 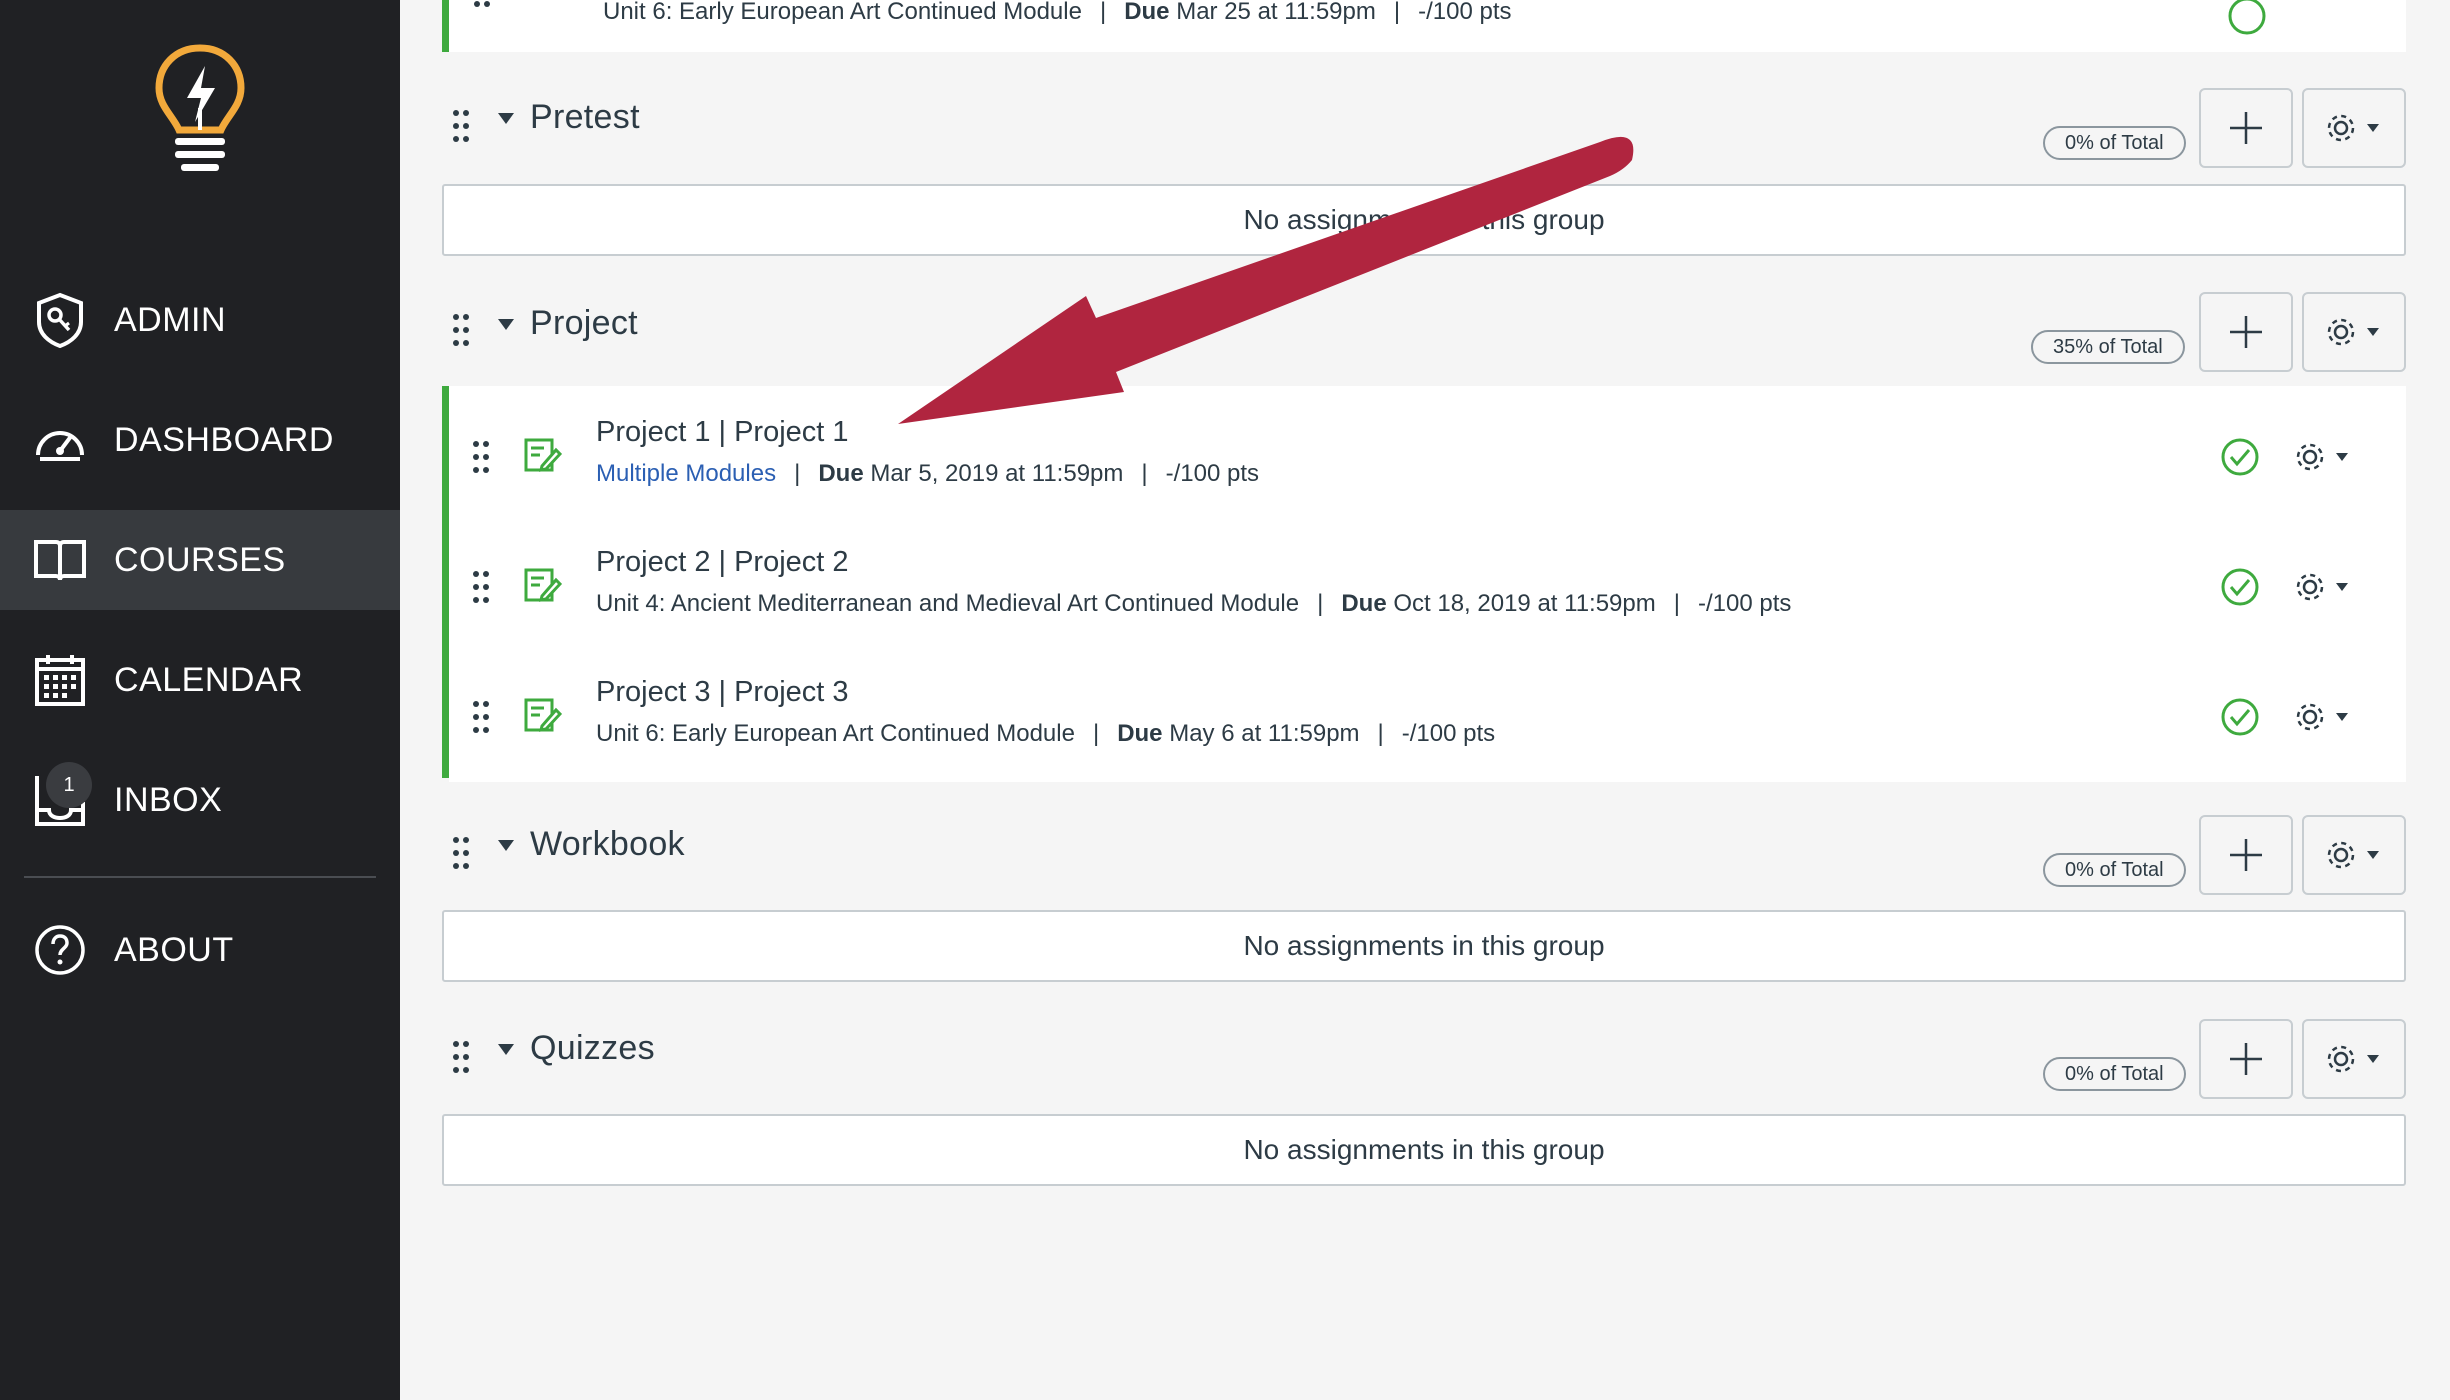 What do you see at coordinates (1424, 1054) in the screenshot?
I see `assignment-group-header: Quizzes 0% of Total` at bounding box center [1424, 1054].